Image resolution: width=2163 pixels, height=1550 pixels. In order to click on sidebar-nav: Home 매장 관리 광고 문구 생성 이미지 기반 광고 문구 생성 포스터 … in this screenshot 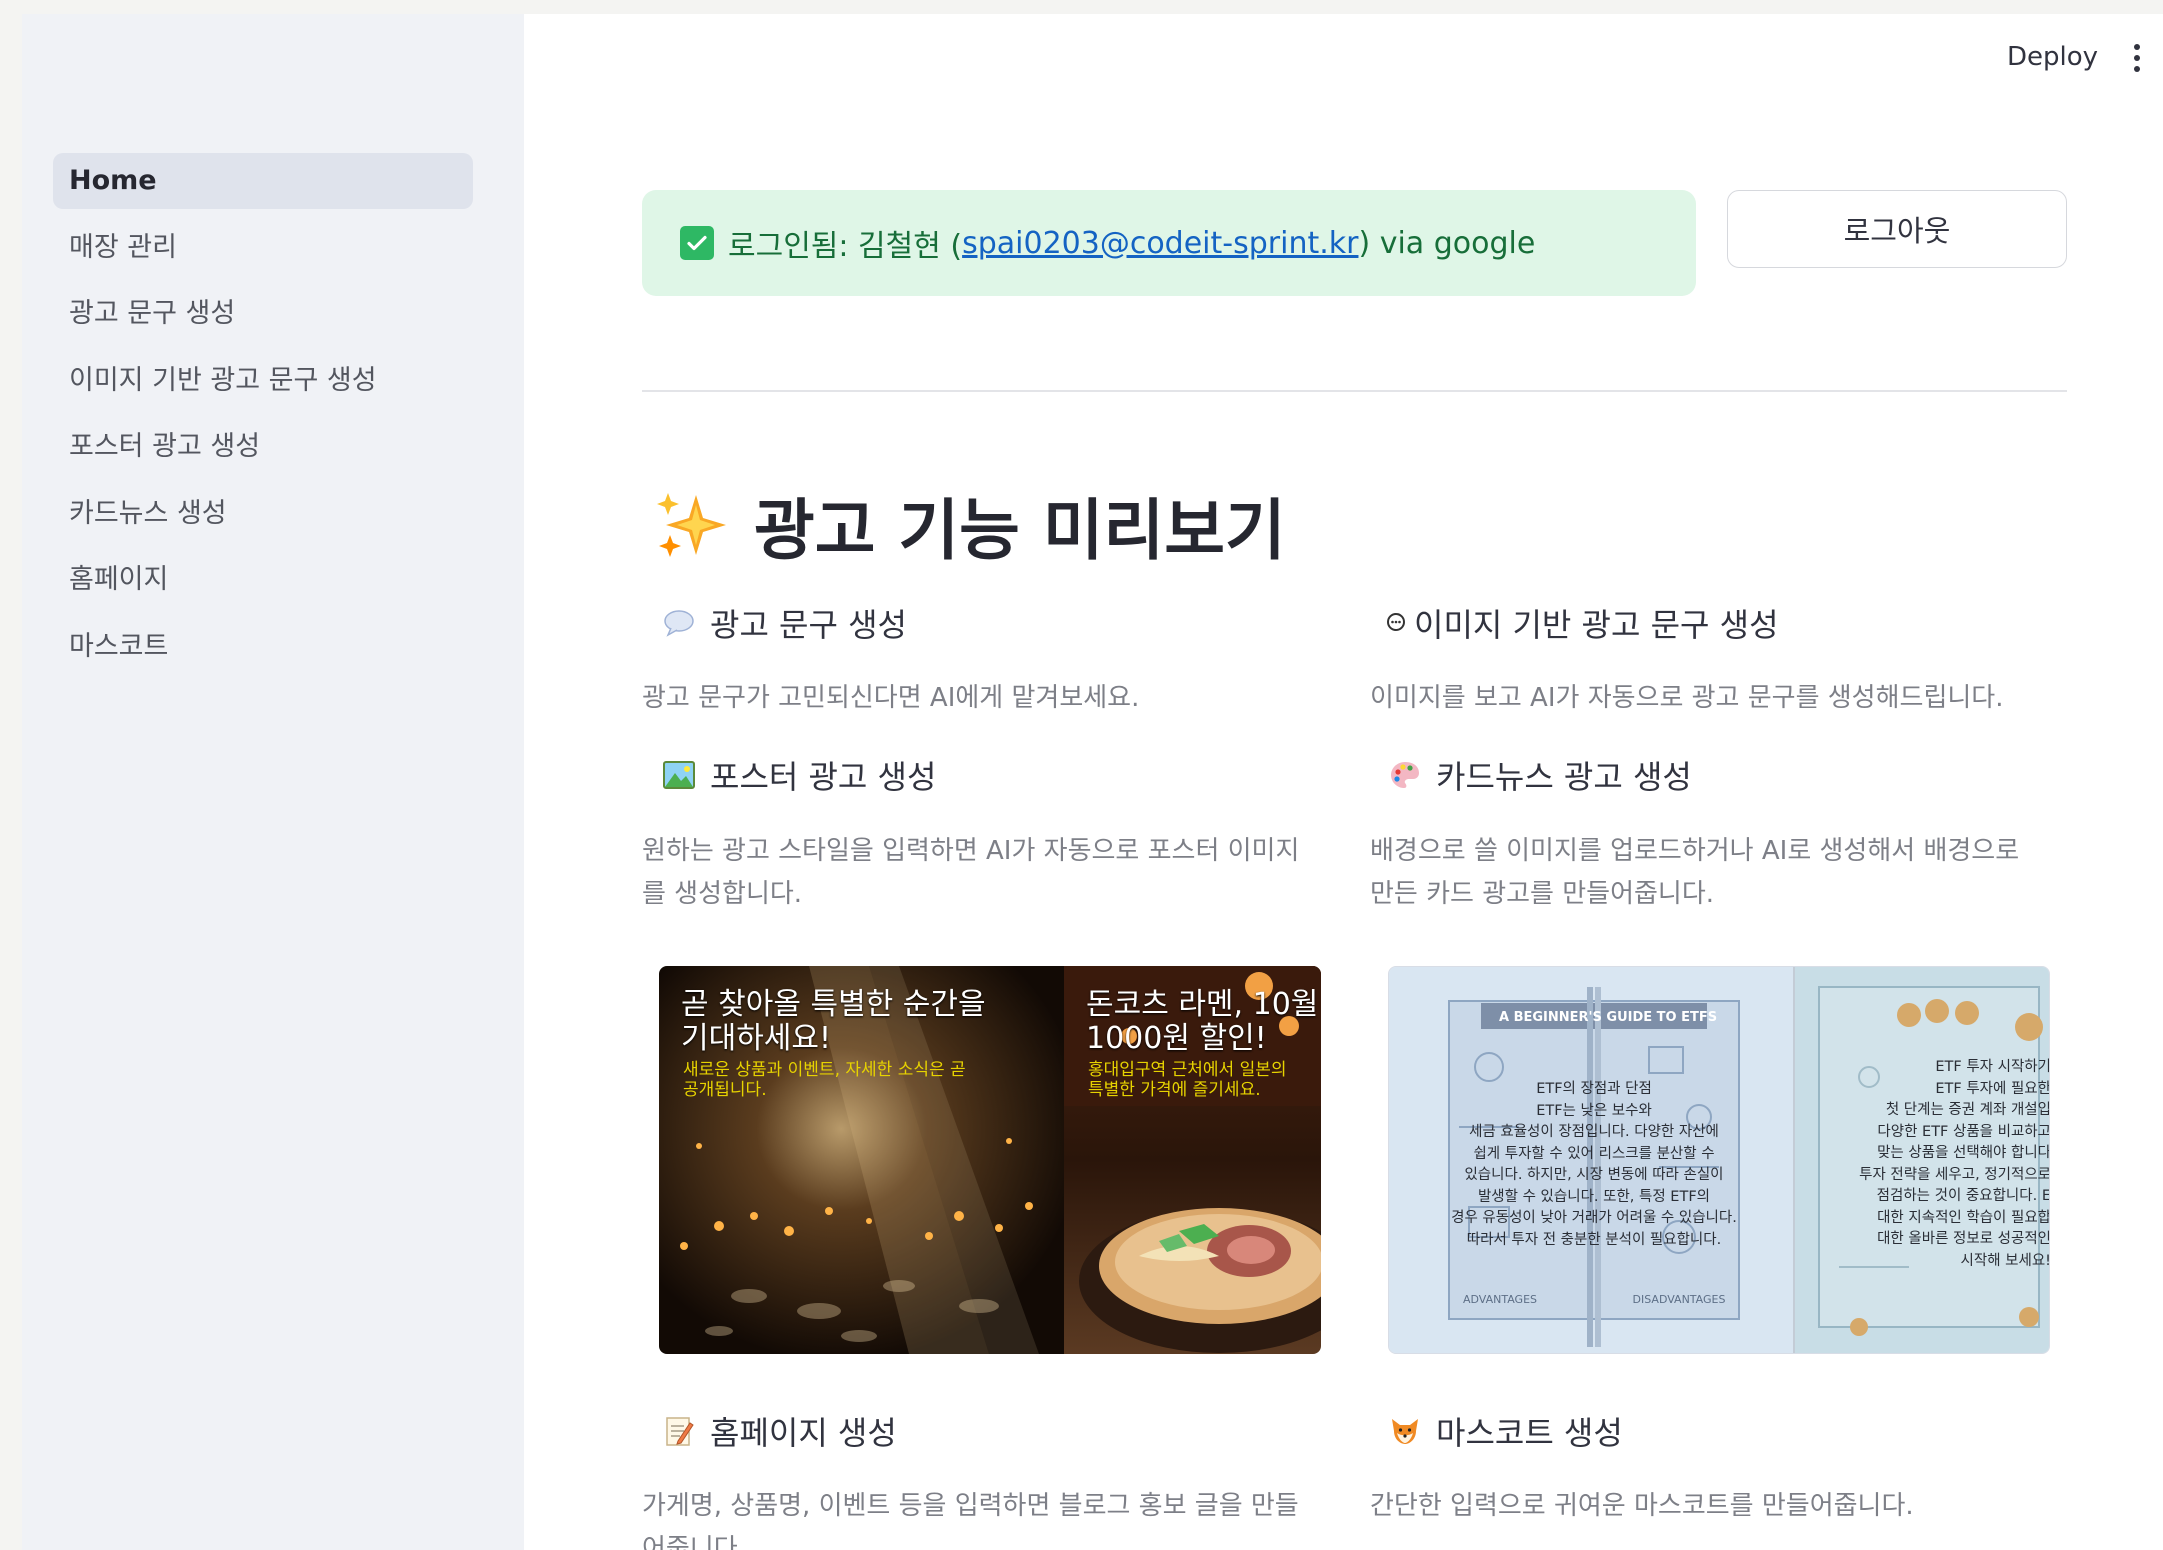, I will do `click(263, 419)`.